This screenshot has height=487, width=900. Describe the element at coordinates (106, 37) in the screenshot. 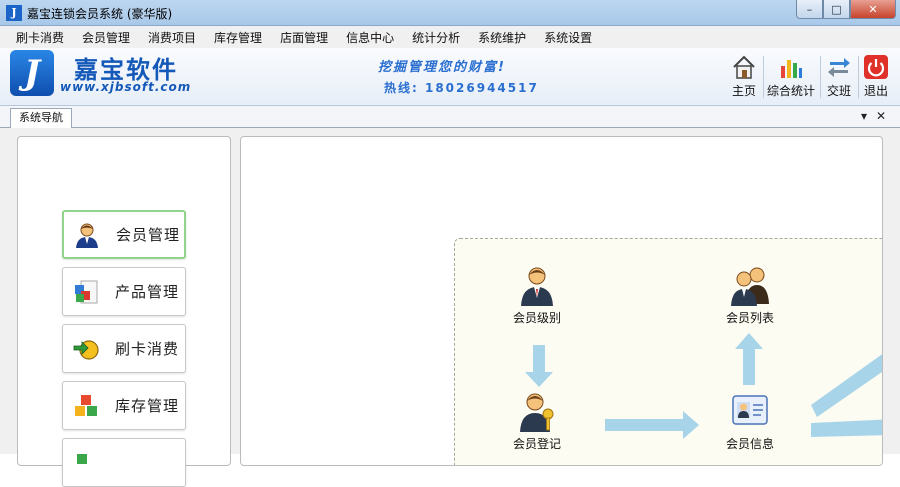

I see `menu-member-management: 会员管理` at that location.